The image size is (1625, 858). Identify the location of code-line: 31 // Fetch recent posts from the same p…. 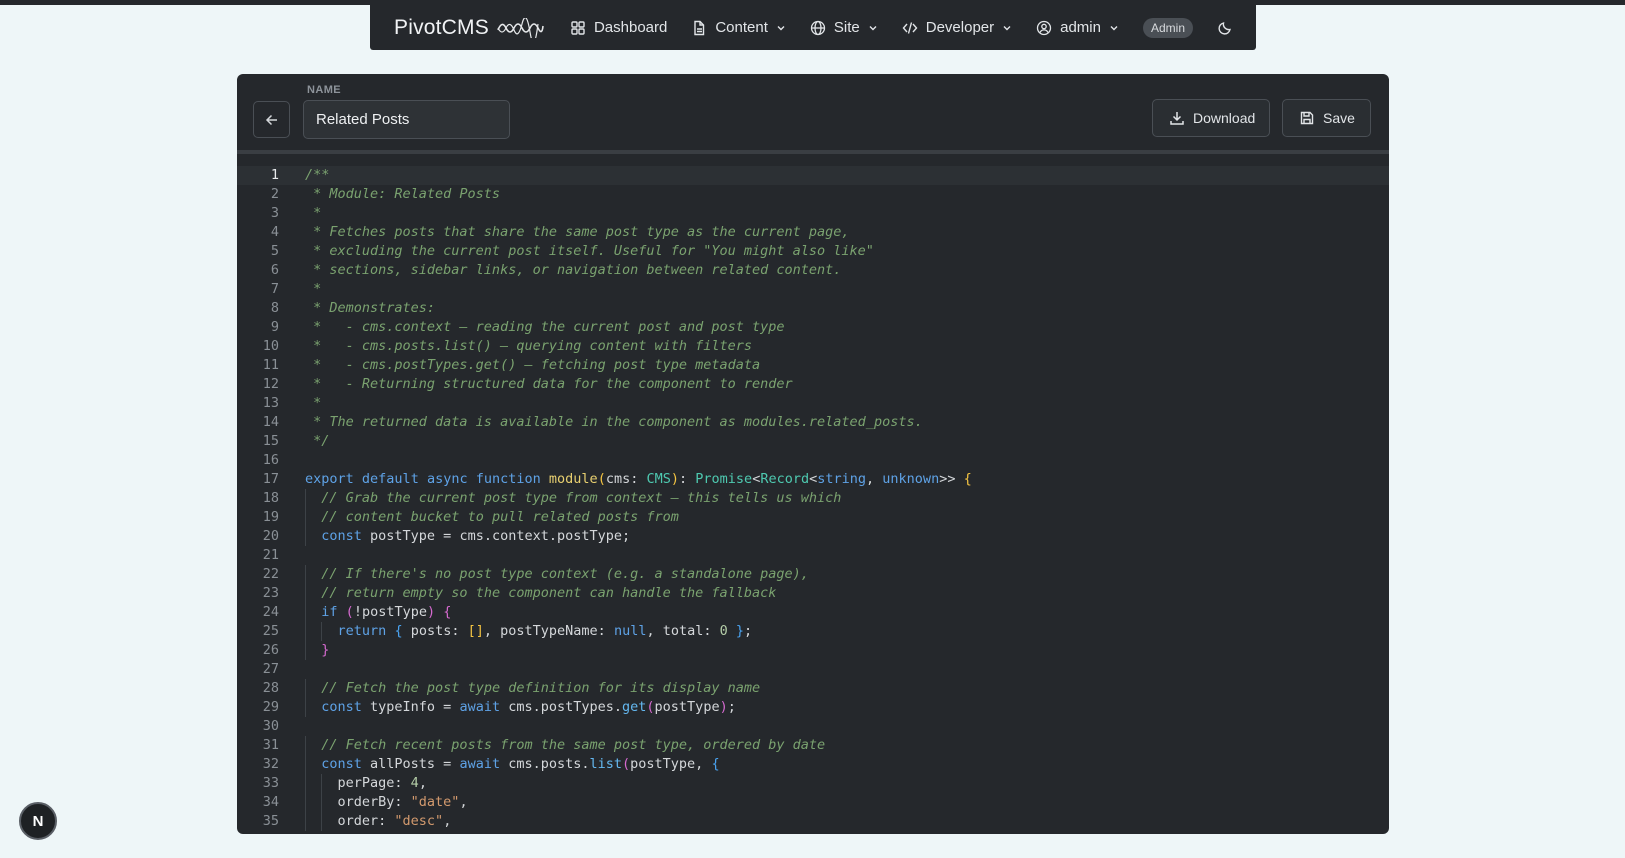
(813, 745).